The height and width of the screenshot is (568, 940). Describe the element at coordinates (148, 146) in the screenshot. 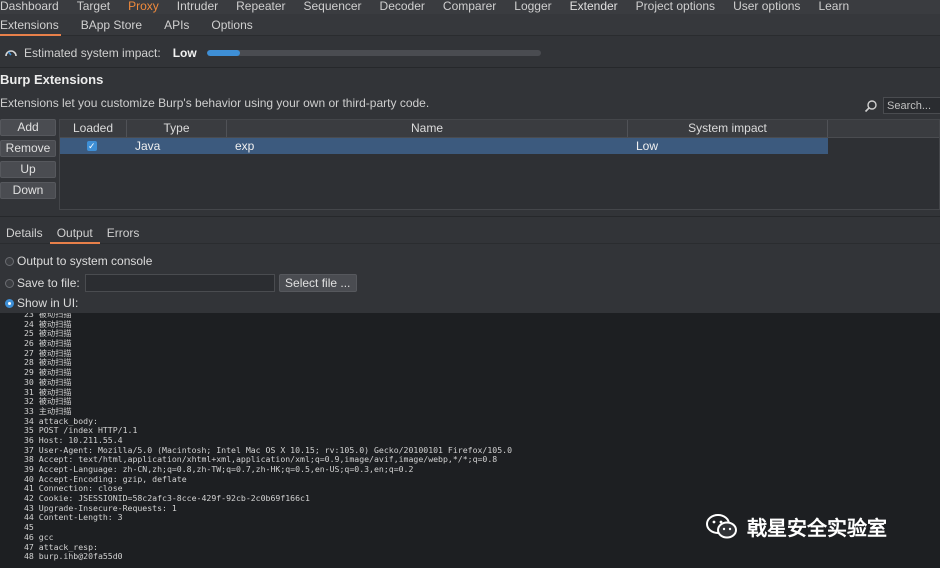

I see `type-cell: Java` at that location.